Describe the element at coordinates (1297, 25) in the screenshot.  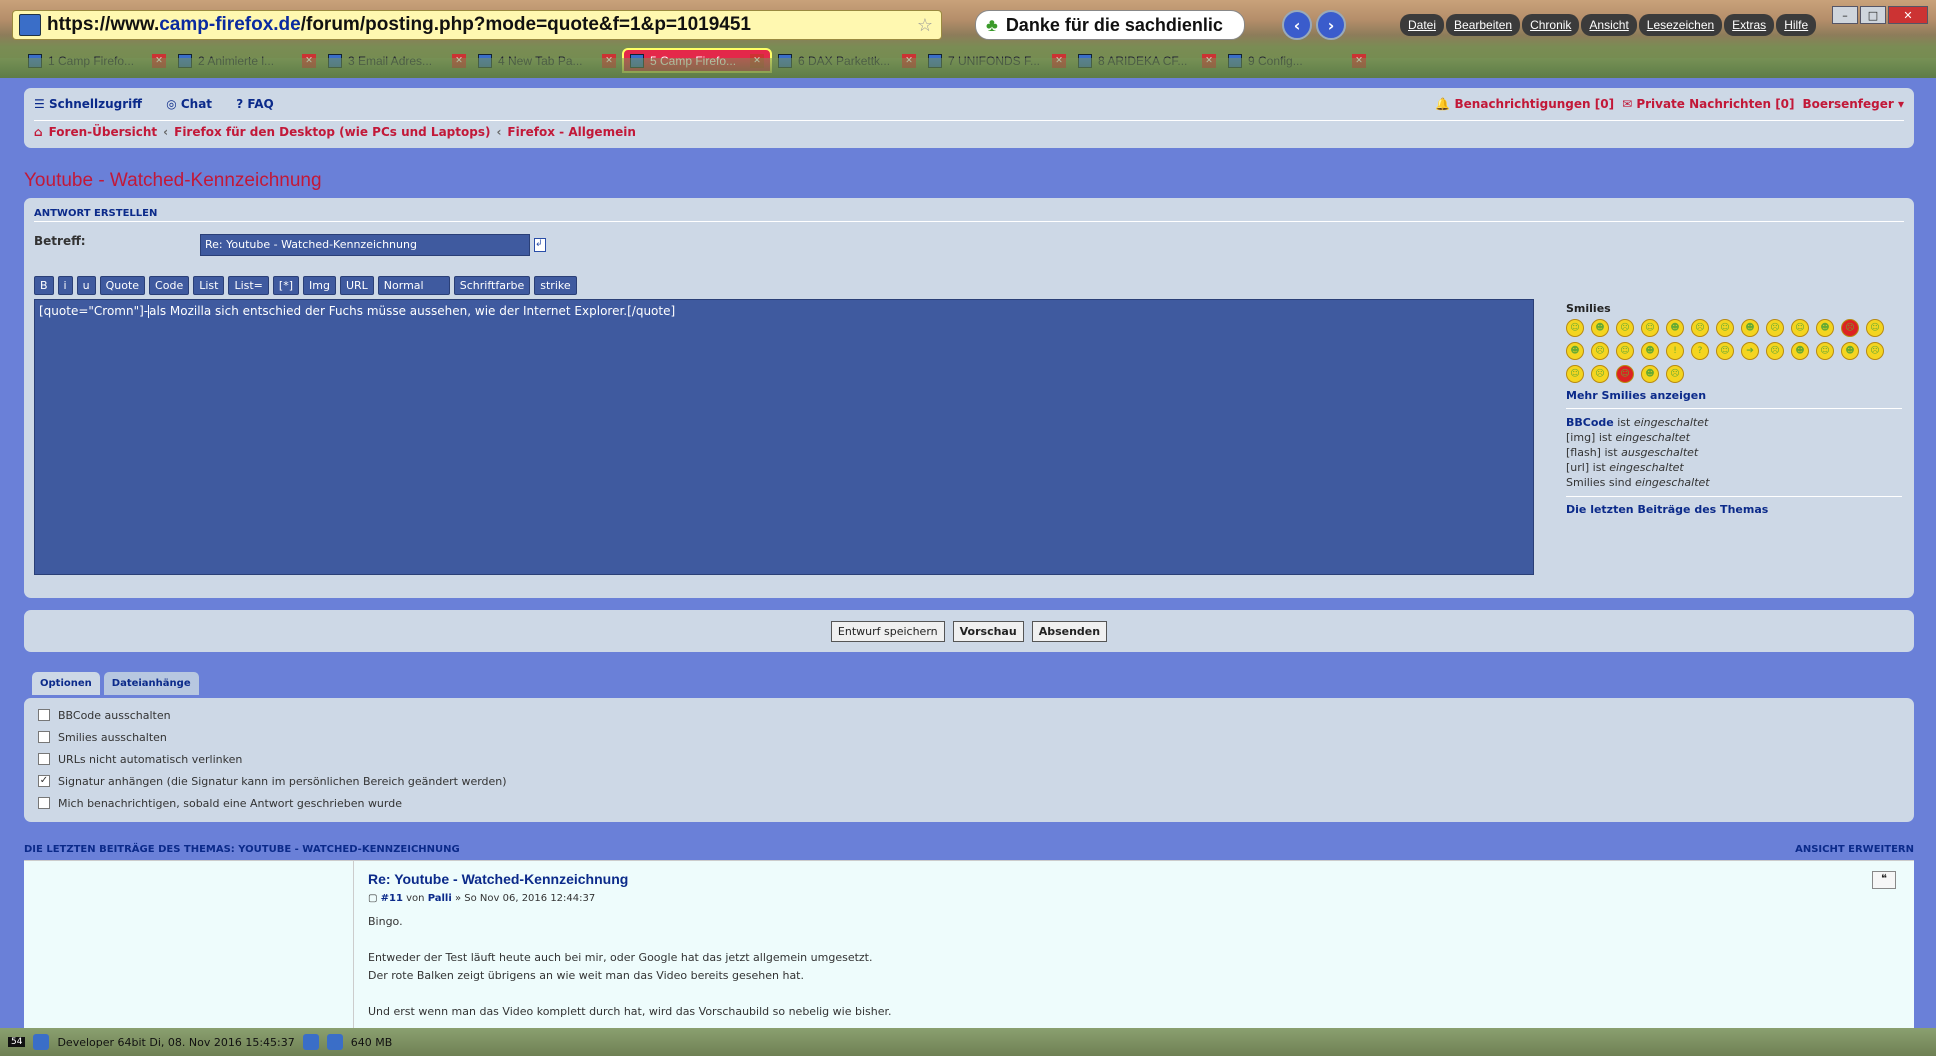
I see `back-icon: ‹` at that location.